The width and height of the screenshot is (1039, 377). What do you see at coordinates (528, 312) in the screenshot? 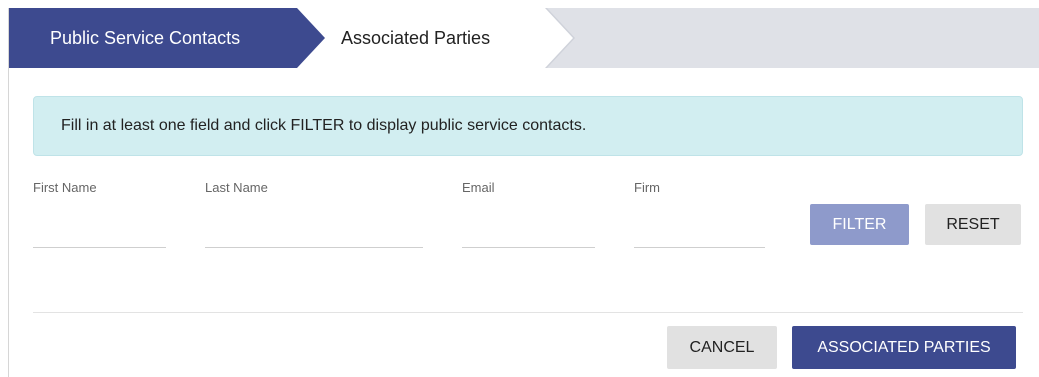
I see `footer-divider` at bounding box center [528, 312].